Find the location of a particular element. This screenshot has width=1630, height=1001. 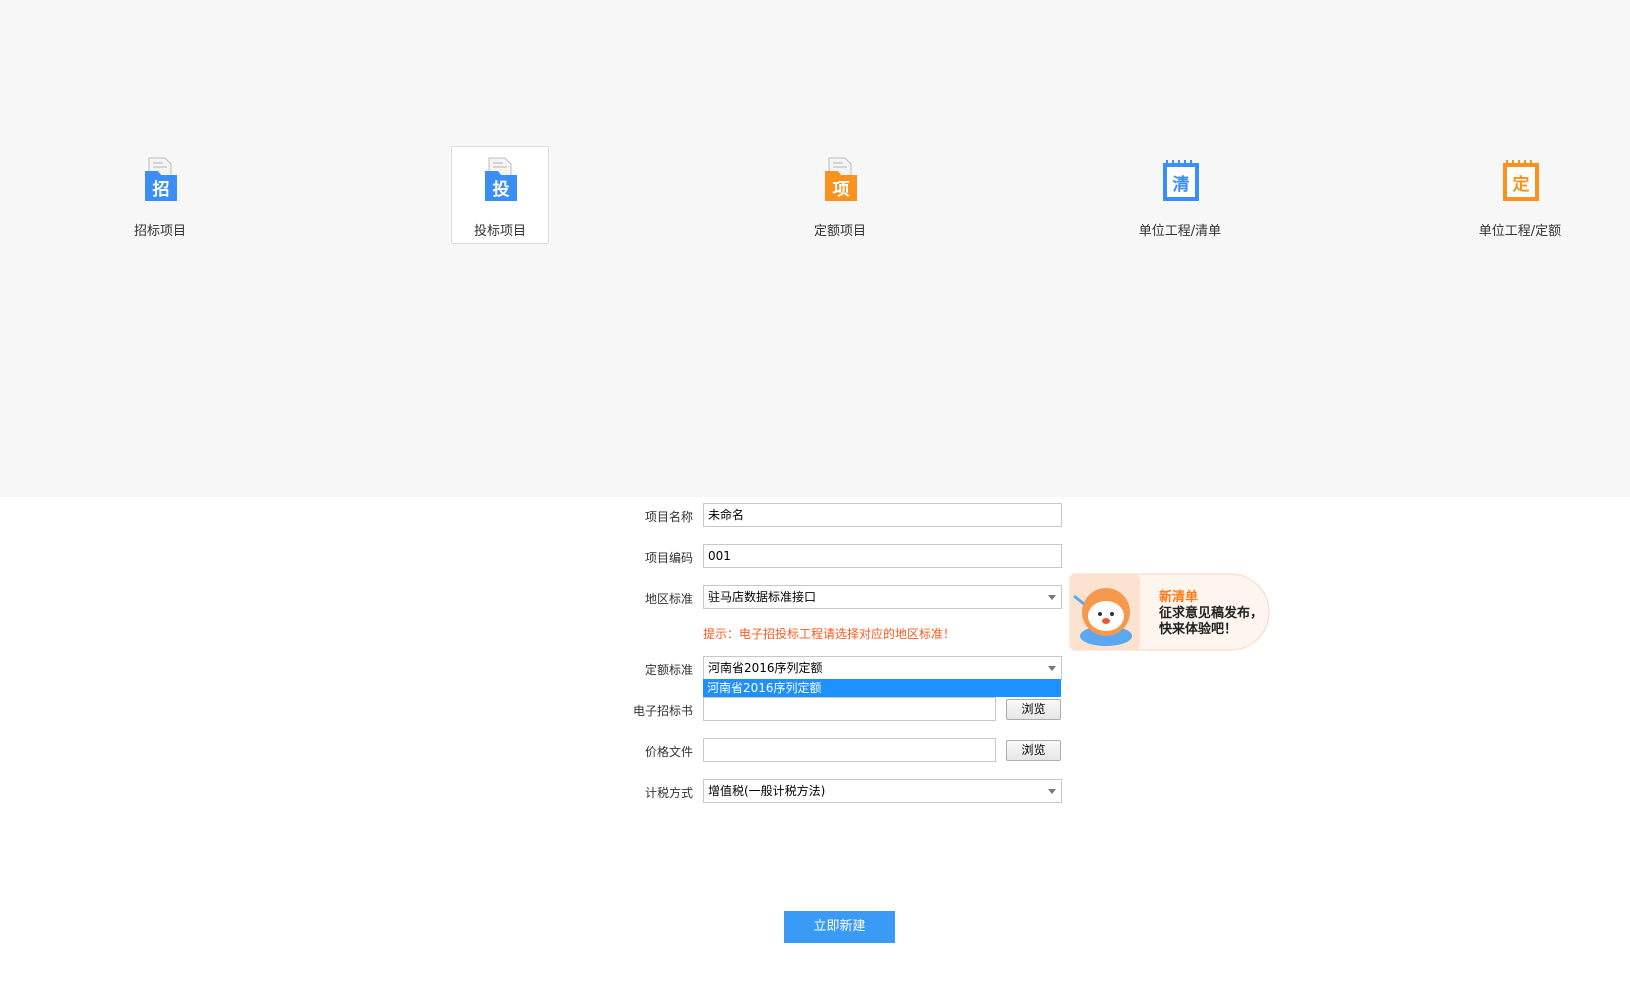

tile-label: 定额项目 is located at coordinates (839, 231).